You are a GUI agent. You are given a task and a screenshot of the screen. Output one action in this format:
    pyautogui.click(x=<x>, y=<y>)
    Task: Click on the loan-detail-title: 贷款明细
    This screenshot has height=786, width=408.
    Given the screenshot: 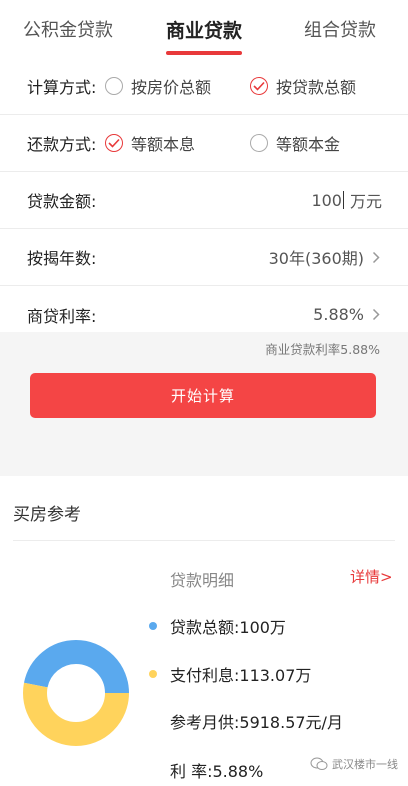 What is the action you would take?
    pyautogui.click(x=202, y=580)
    